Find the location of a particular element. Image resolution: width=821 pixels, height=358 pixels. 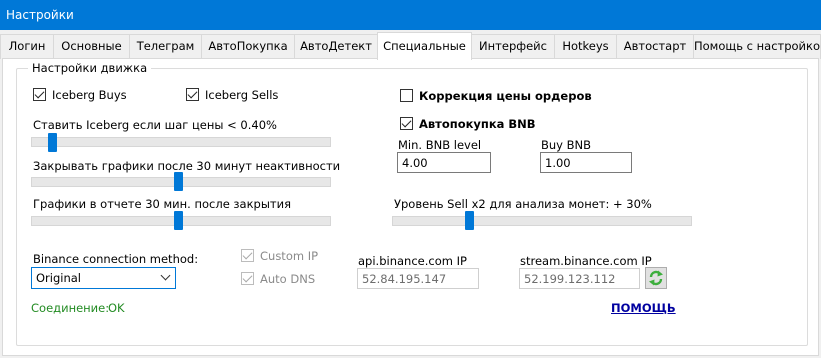

stream-ip-label: stream.binance.com IP is located at coordinates (586, 261).